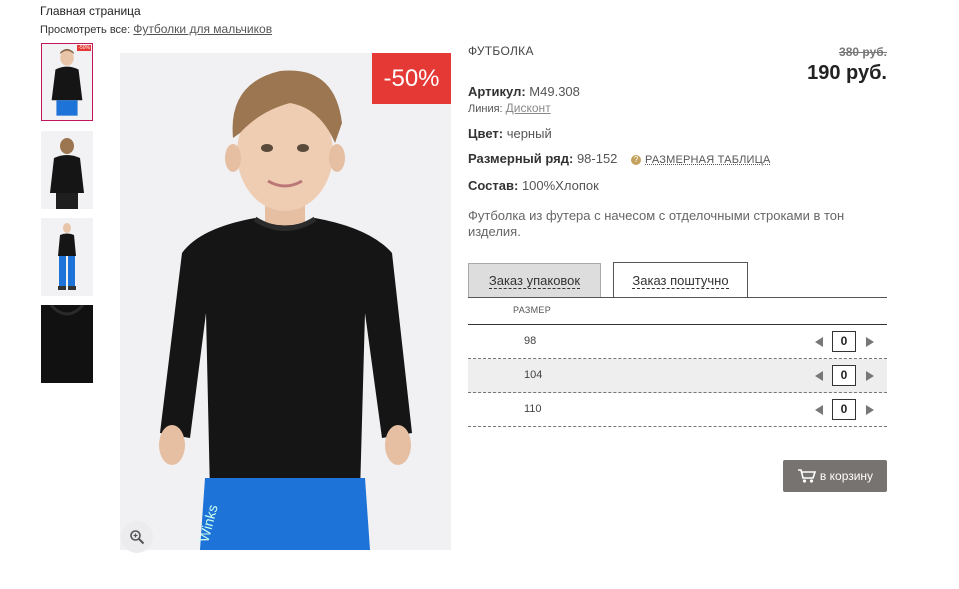 This screenshot has height=589, width=959. I want to click on breadcrumb-home: Главная страница, so click(90, 11).